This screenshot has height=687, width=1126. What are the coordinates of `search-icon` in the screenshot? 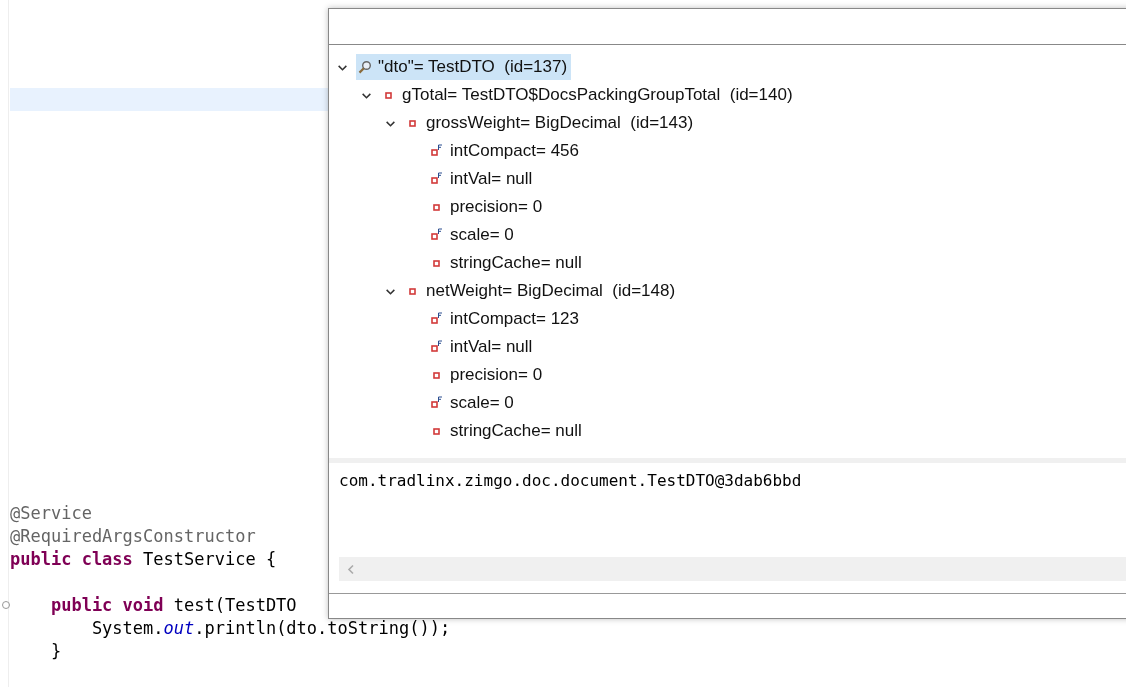 It's located at (365, 67).